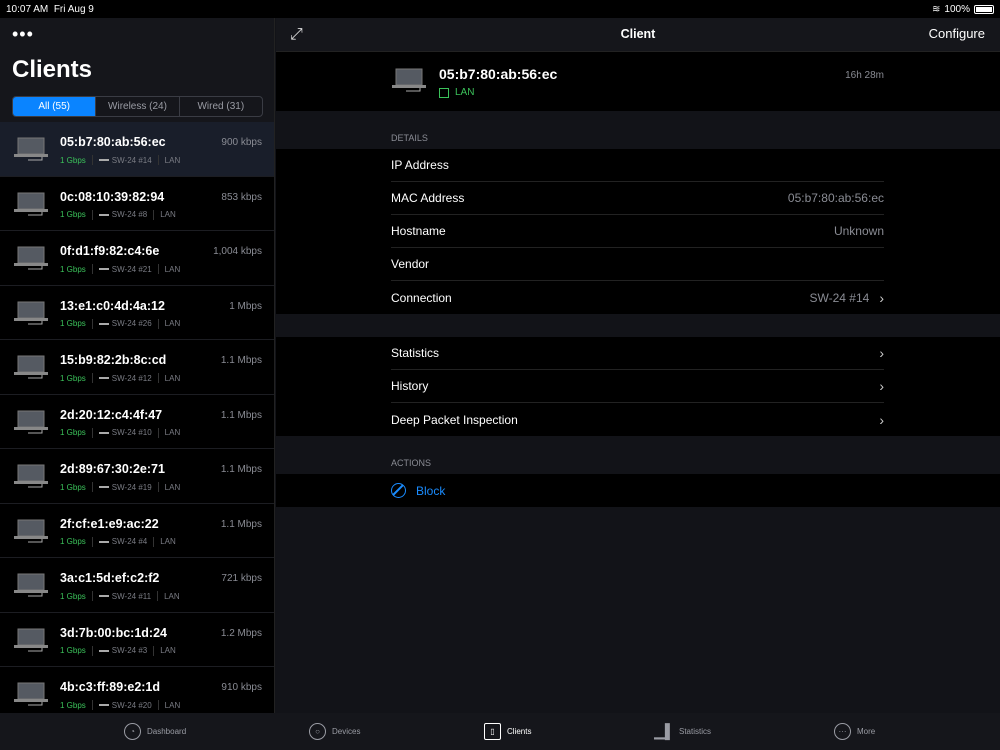 The height and width of the screenshot is (750, 1000). I want to click on tab-statistics: ▁▌ Statistics, so click(683, 731).